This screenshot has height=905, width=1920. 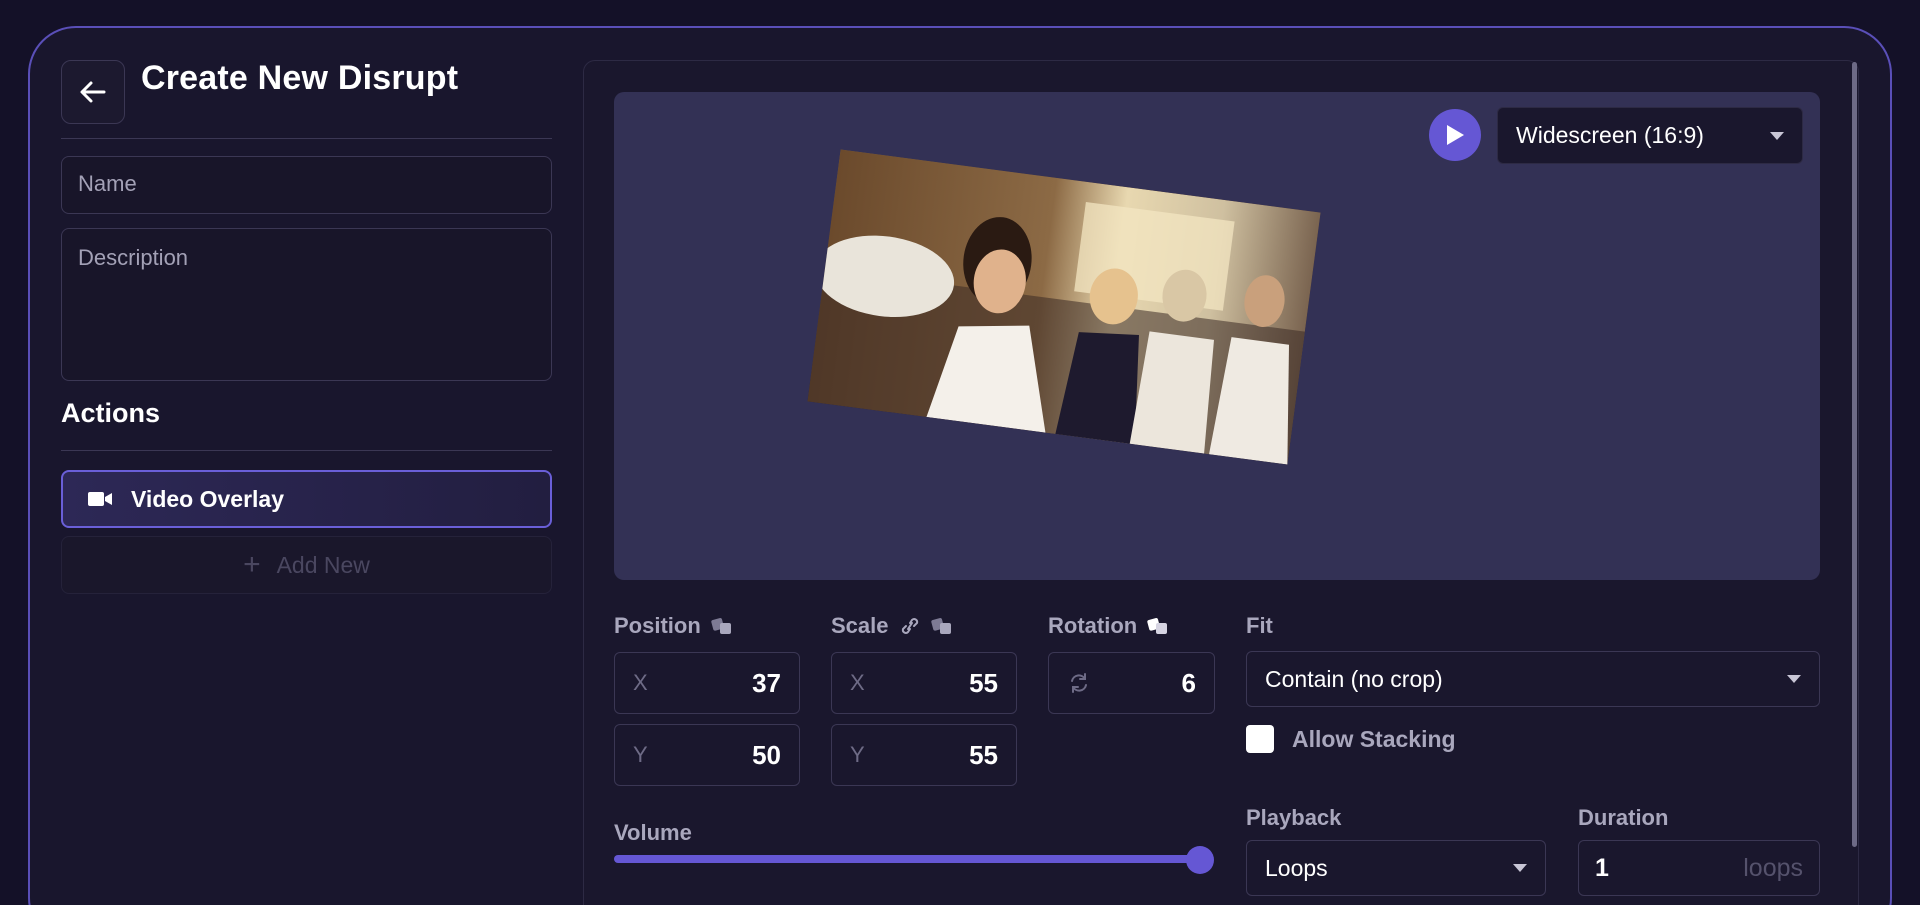 What do you see at coordinates (1602, 867) in the screenshot?
I see `duration-value: 1` at bounding box center [1602, 867].